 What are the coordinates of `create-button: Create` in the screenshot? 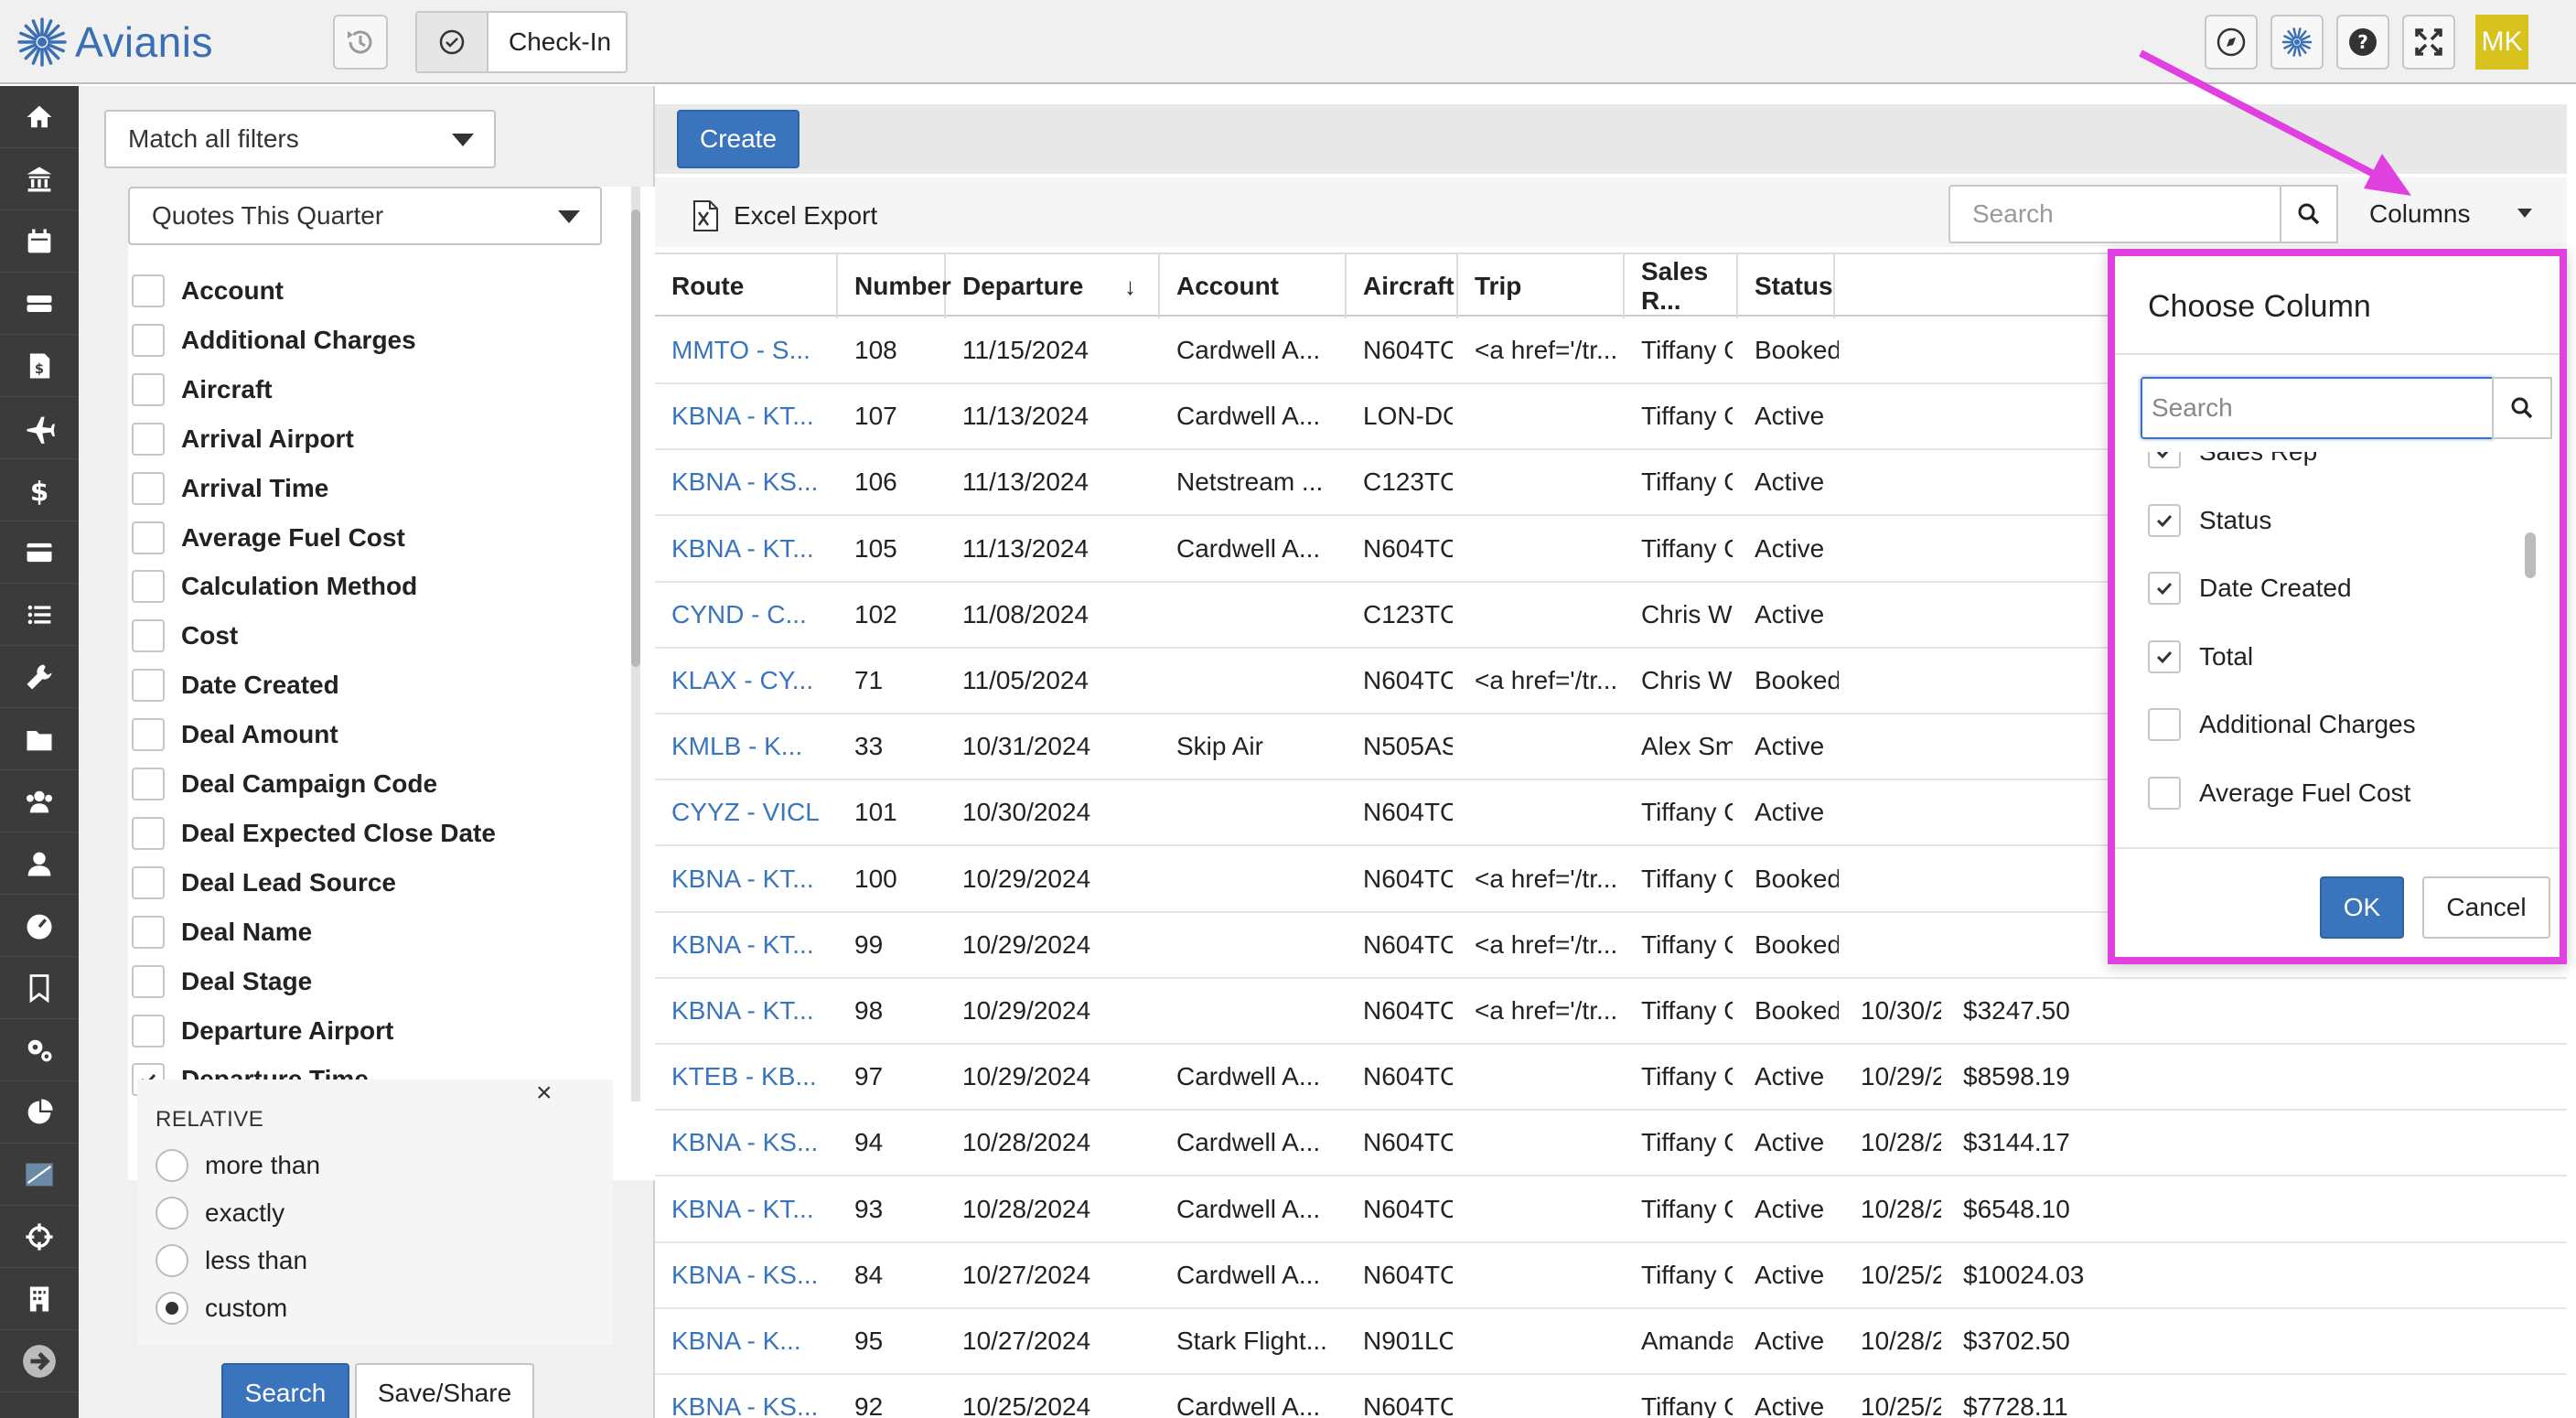 It's located at (738, 139).